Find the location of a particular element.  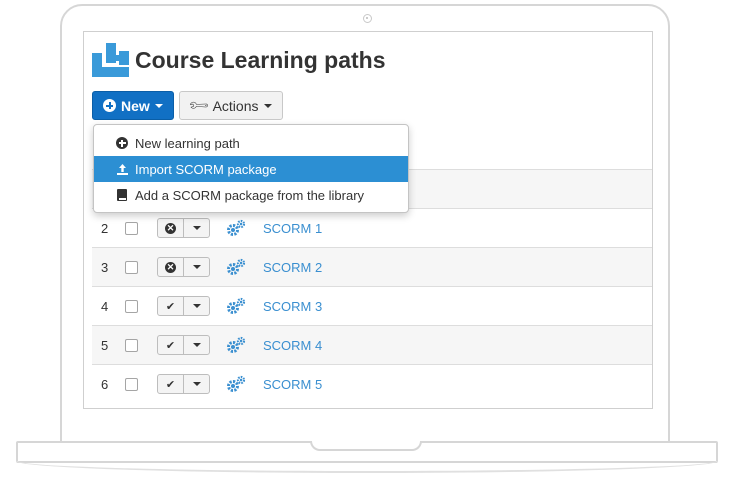

learning-path-logo-icon is located at coordinates (110, 60).